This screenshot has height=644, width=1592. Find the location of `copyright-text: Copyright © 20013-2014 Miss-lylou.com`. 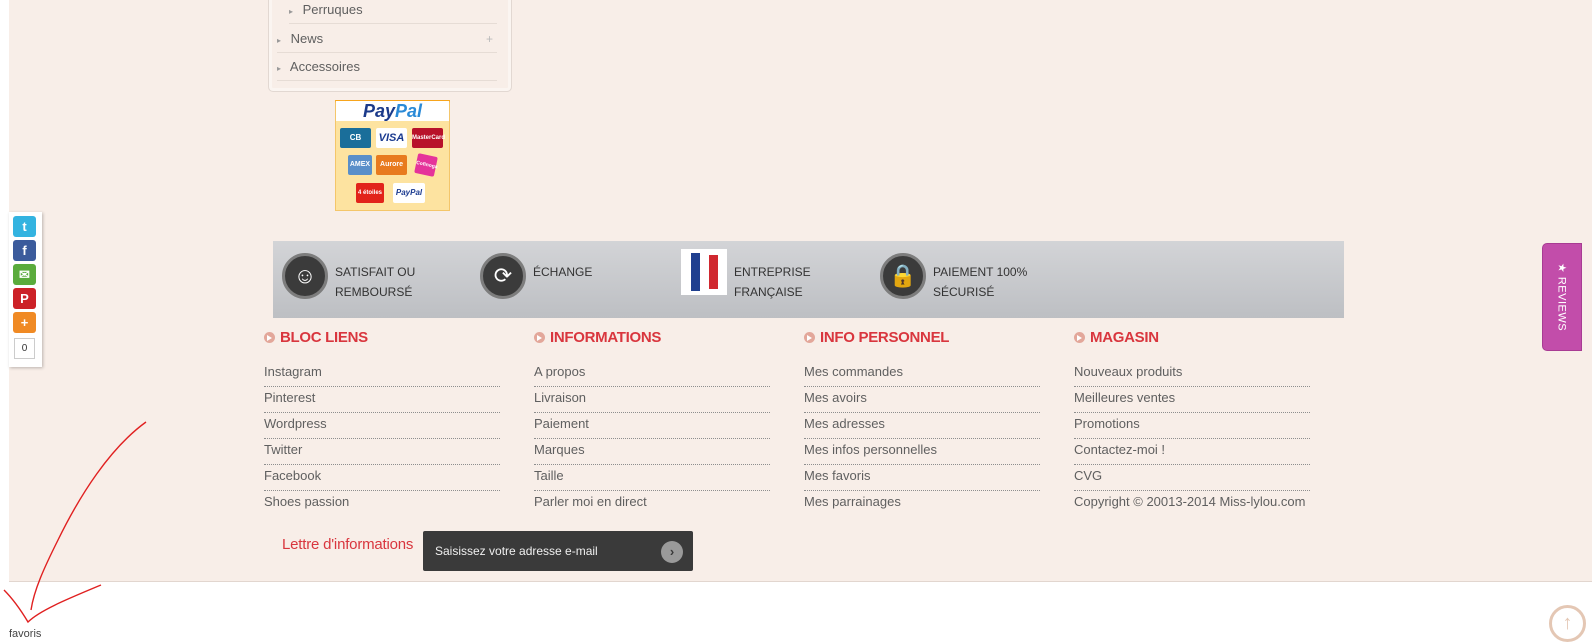

copyright-text: Copyright © 20013-2014 Miss-lylou.com is located at coordinates (1190, 501).